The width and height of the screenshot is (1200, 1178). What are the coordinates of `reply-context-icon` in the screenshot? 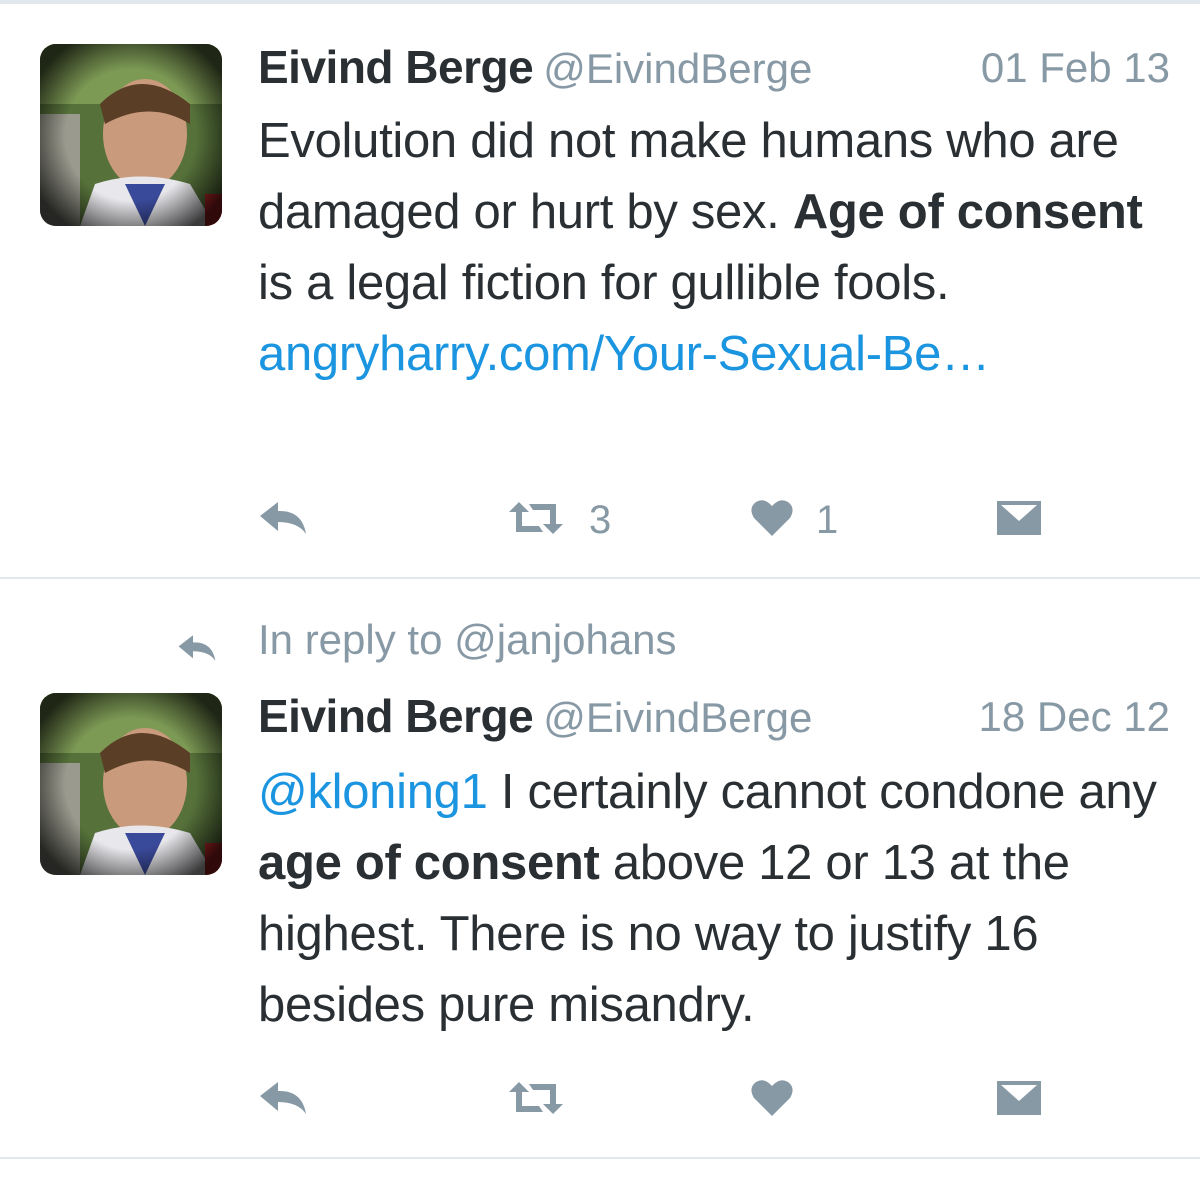 It's located at (197, 650).